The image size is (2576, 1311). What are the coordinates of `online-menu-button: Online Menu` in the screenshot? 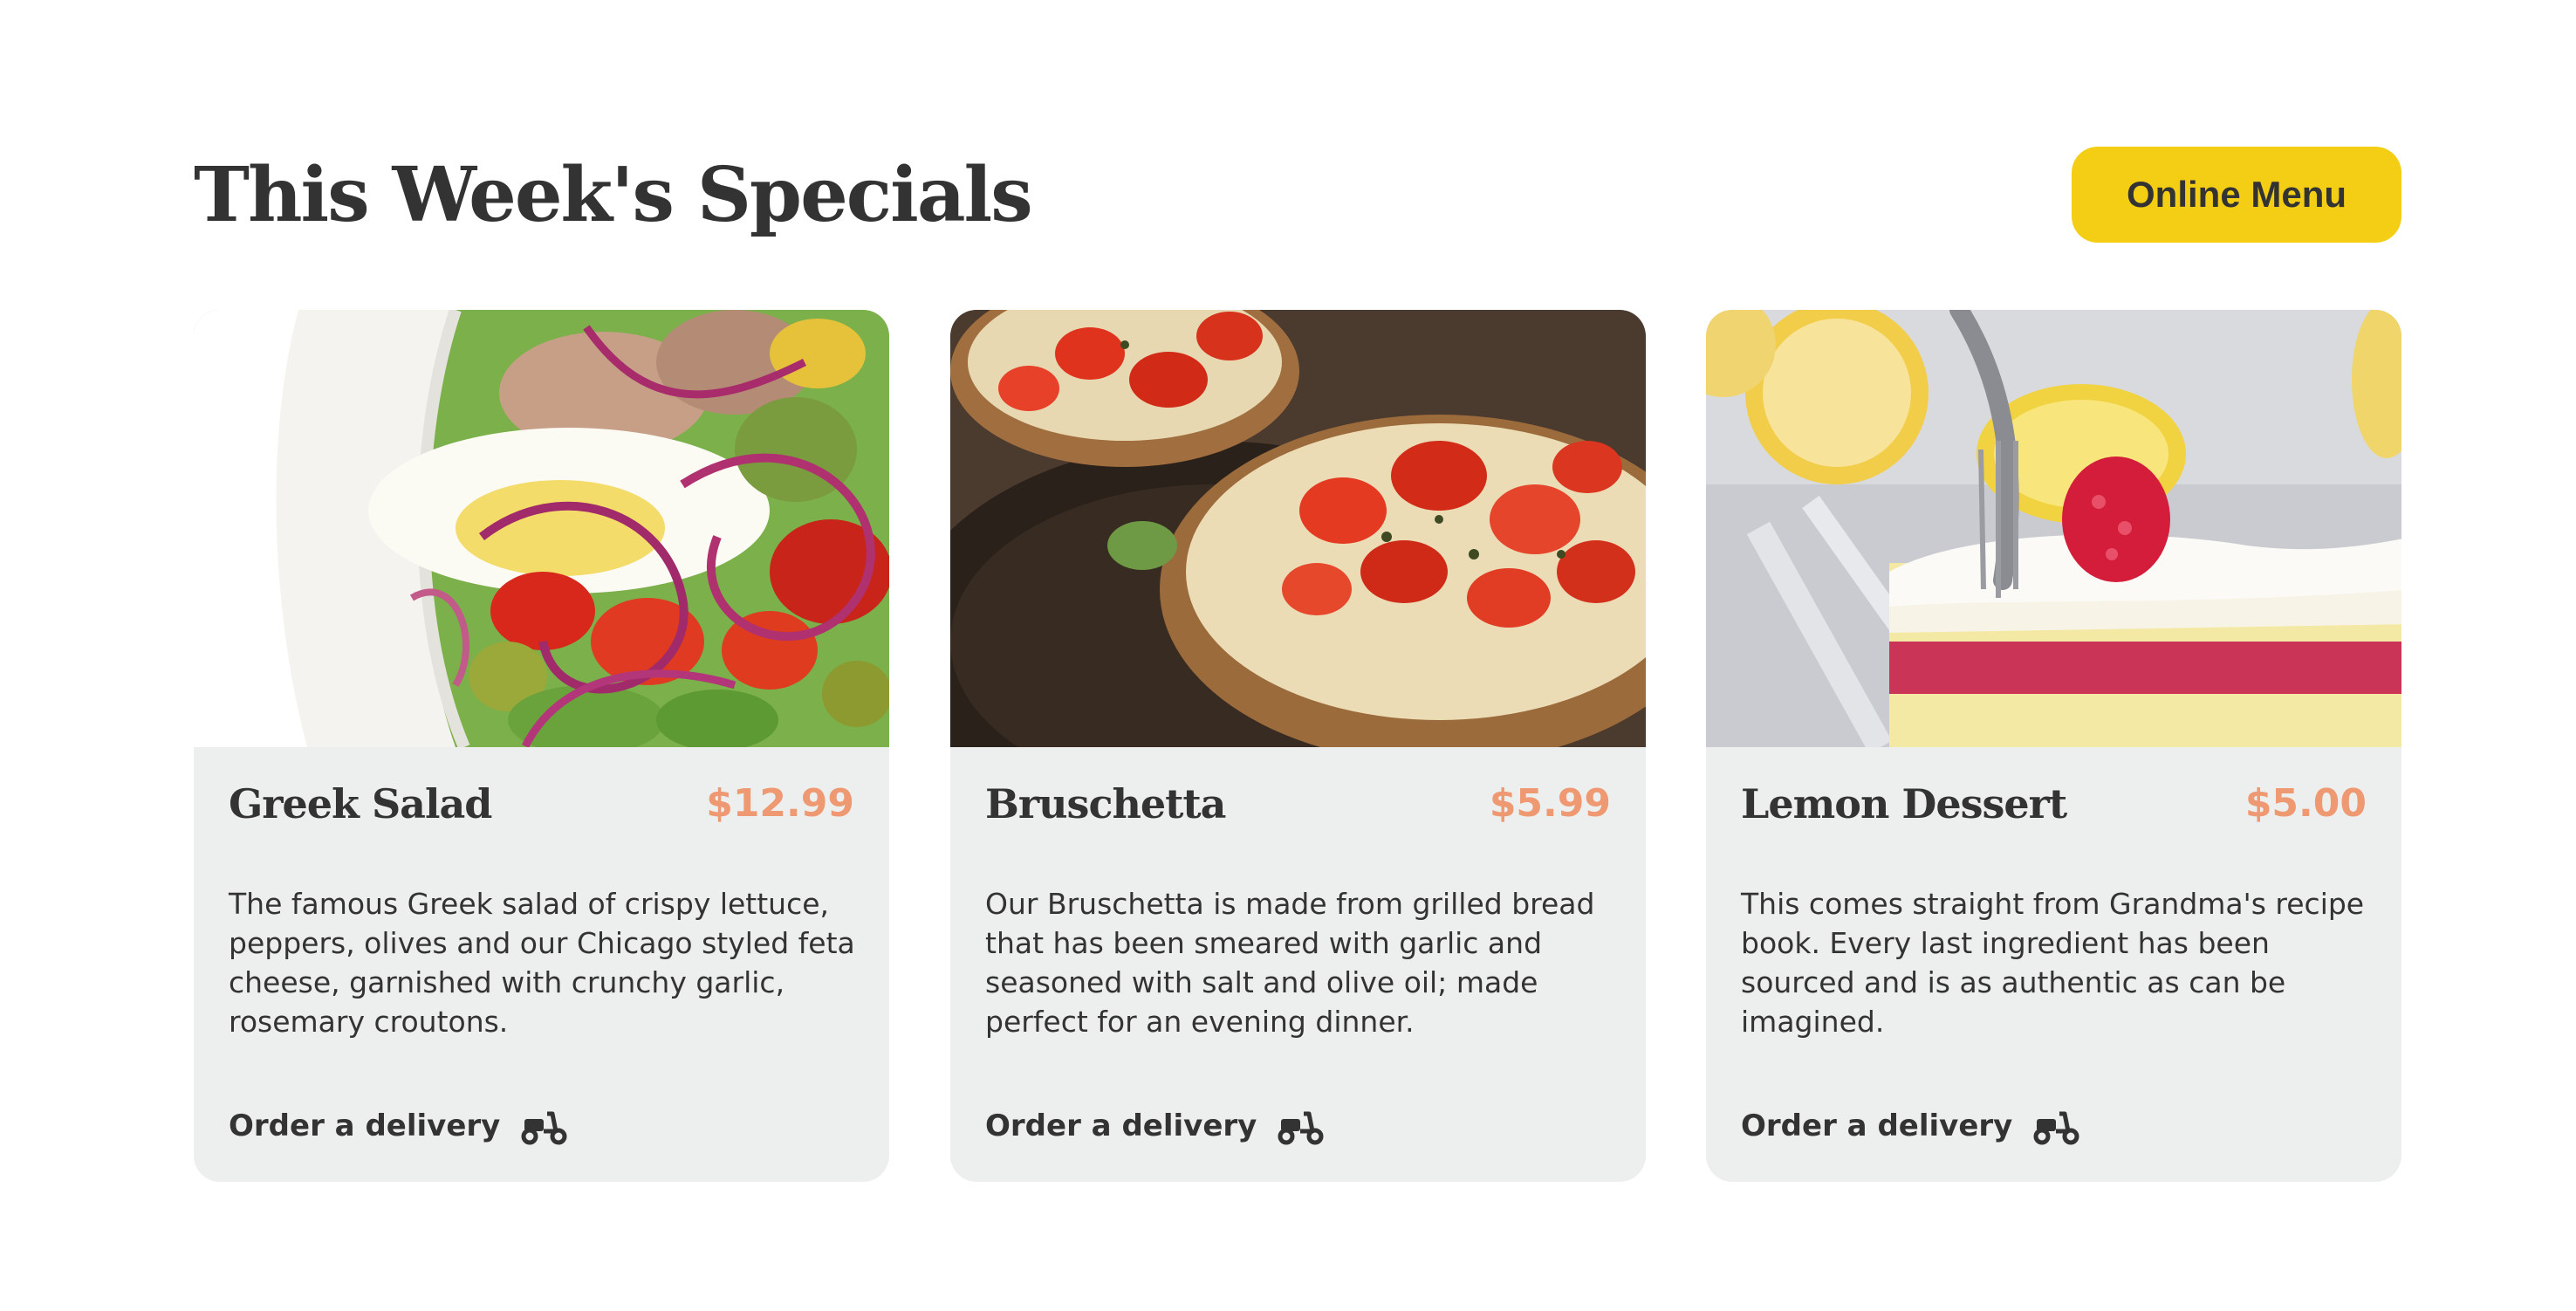 It's located at (2237, 195).